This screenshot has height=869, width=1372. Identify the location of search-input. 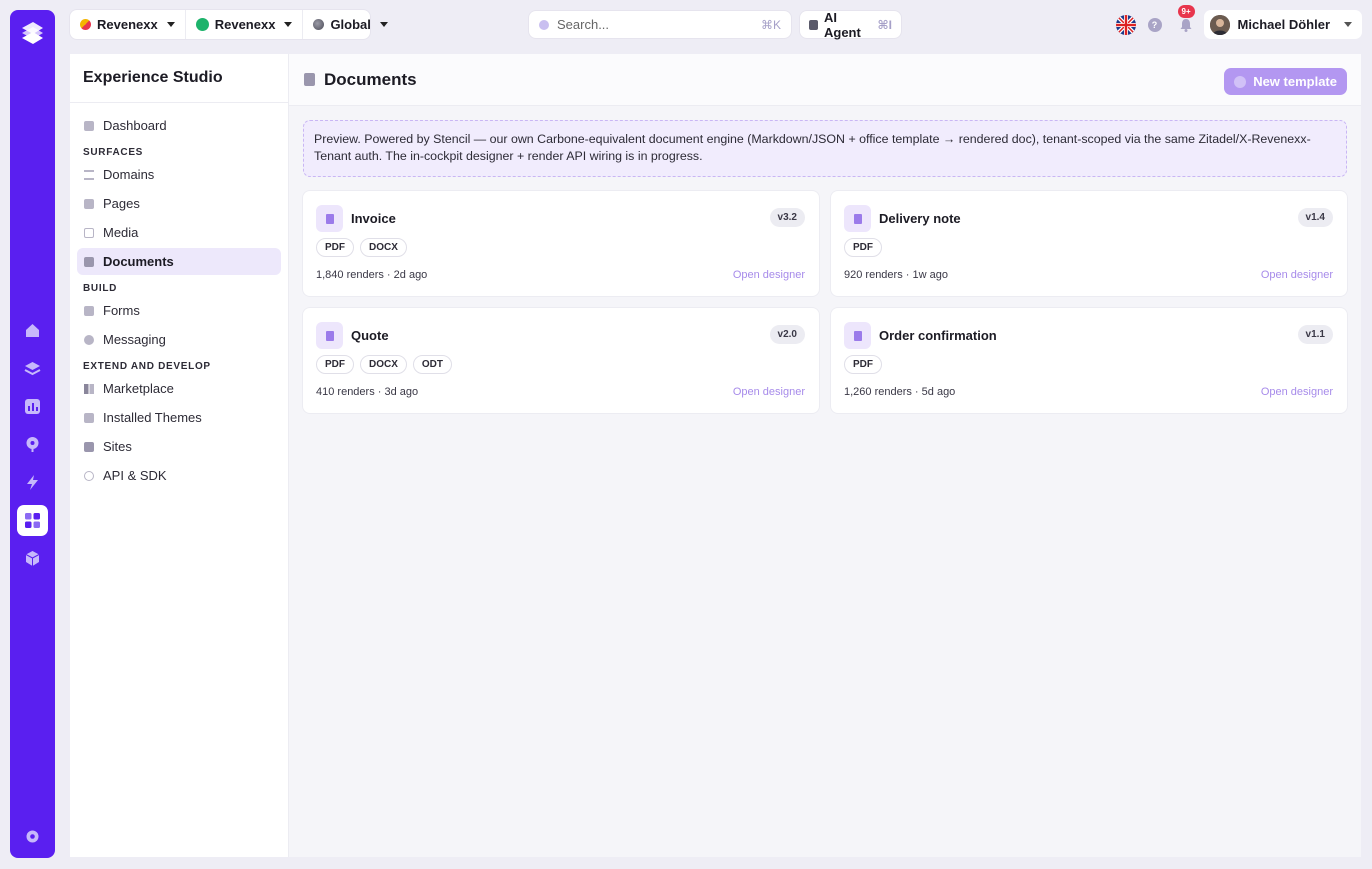
(655, 24).